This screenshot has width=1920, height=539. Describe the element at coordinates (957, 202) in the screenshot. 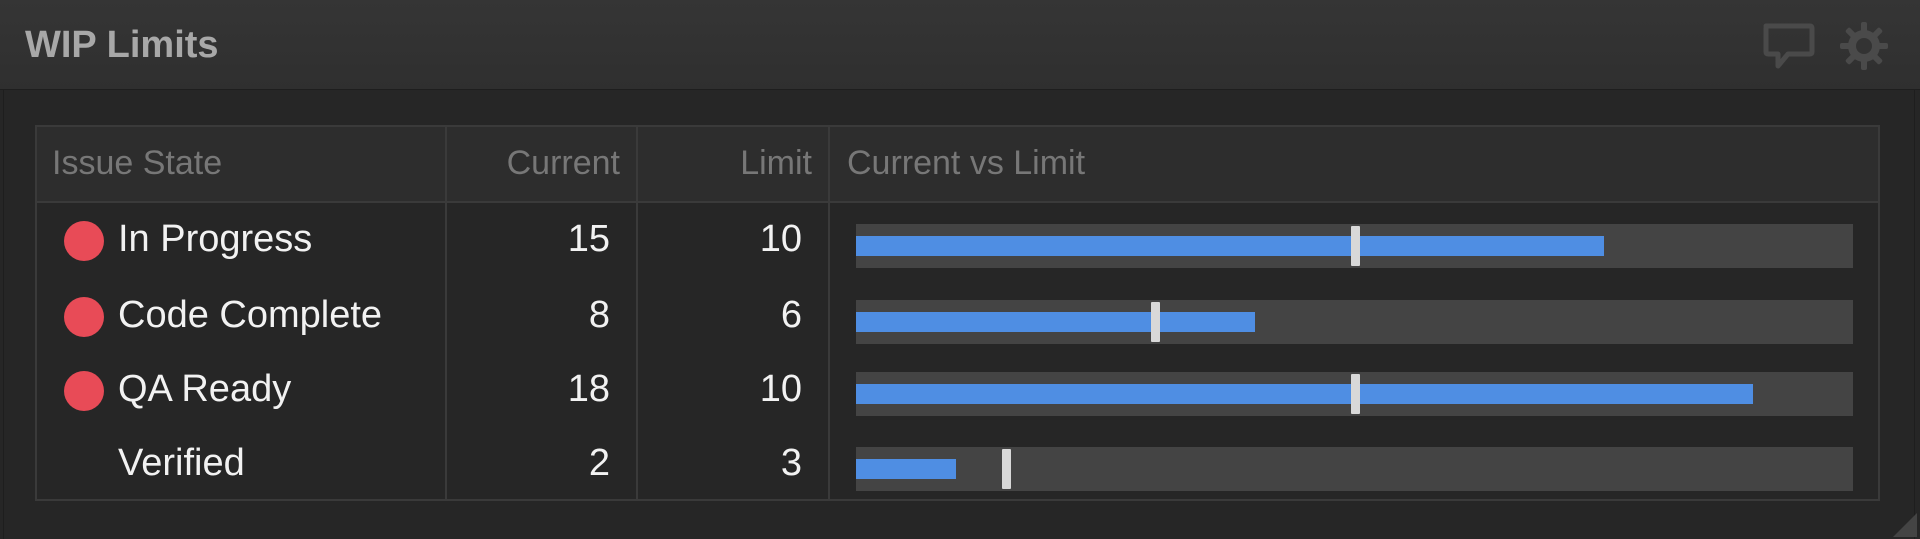

I see `header-divider` at that location.